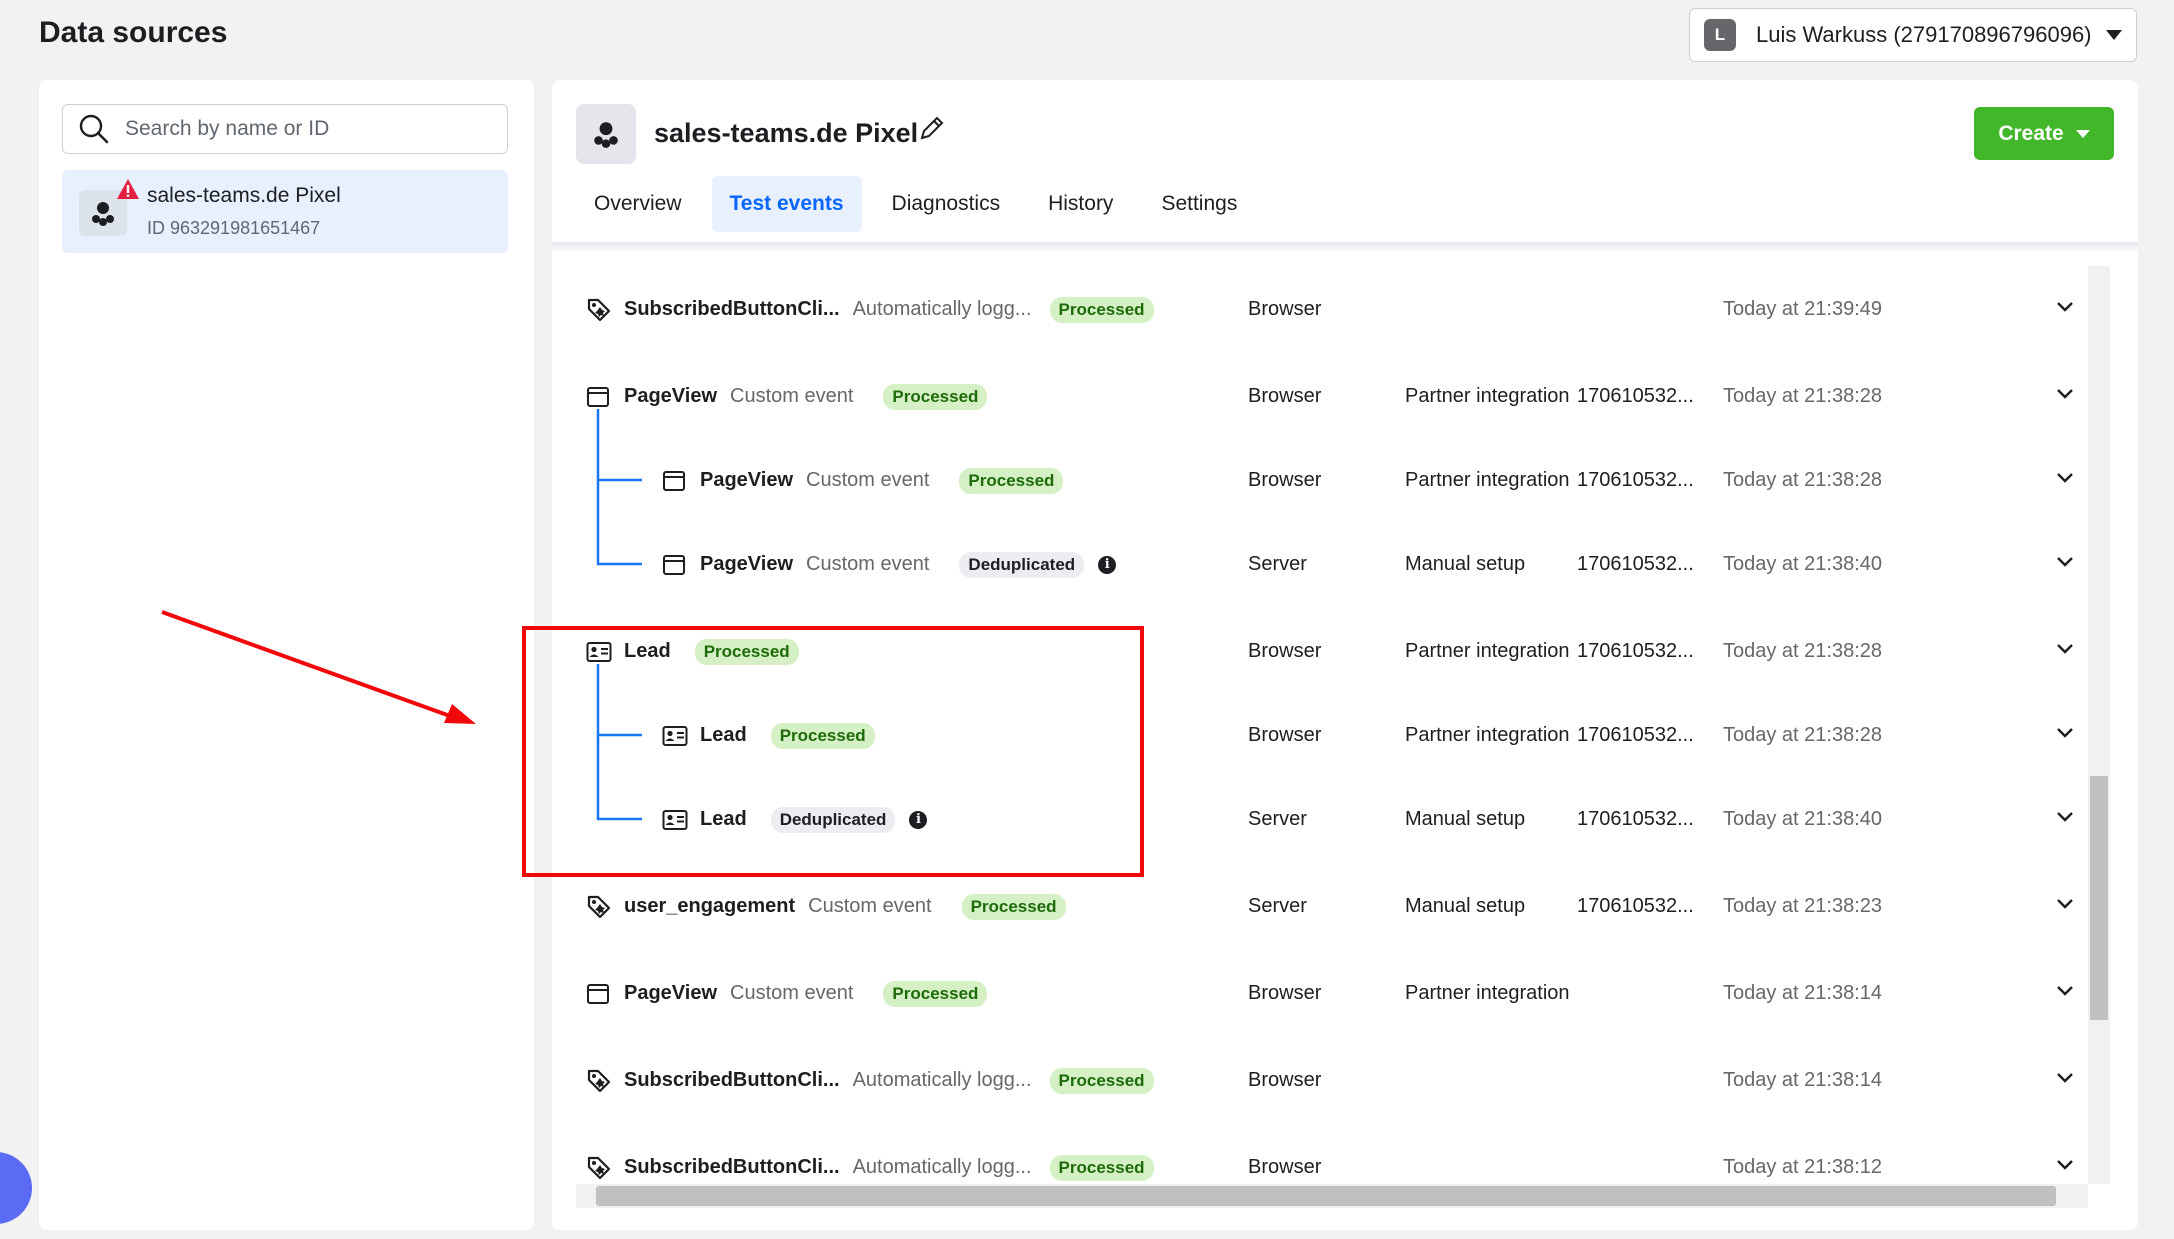  Describe the element at coordinates (638, 204) in the screenshot. I see `tab-overview: Overview` at that location.